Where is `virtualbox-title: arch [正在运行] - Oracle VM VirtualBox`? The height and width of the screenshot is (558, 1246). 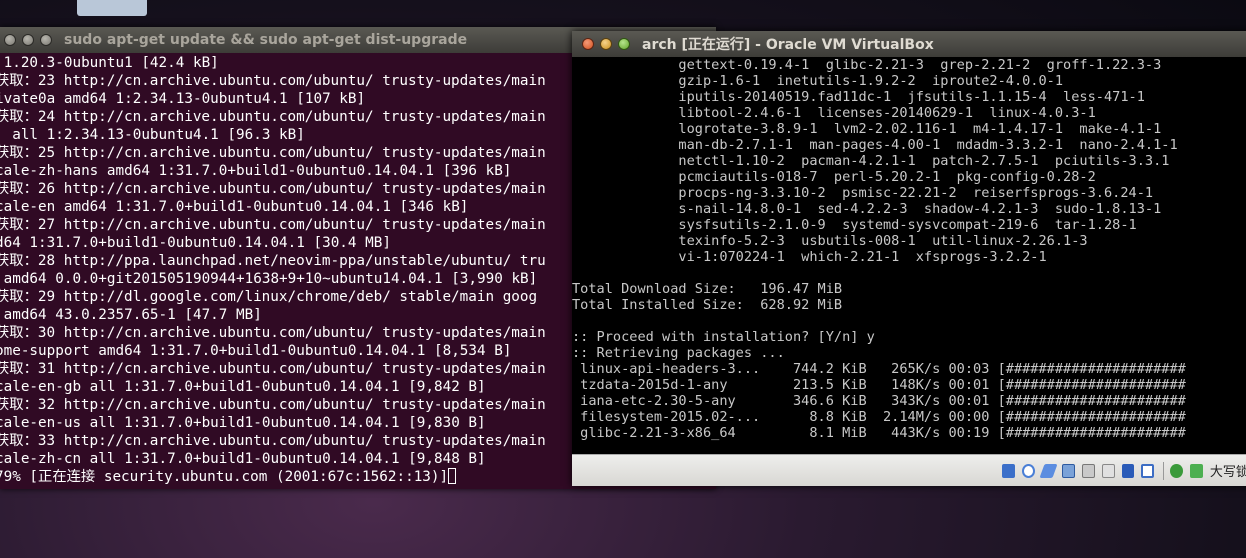 virtualbox-title: arch [正在运行] - Oracle VM VirtualBox is located at coordinates (788, 45).